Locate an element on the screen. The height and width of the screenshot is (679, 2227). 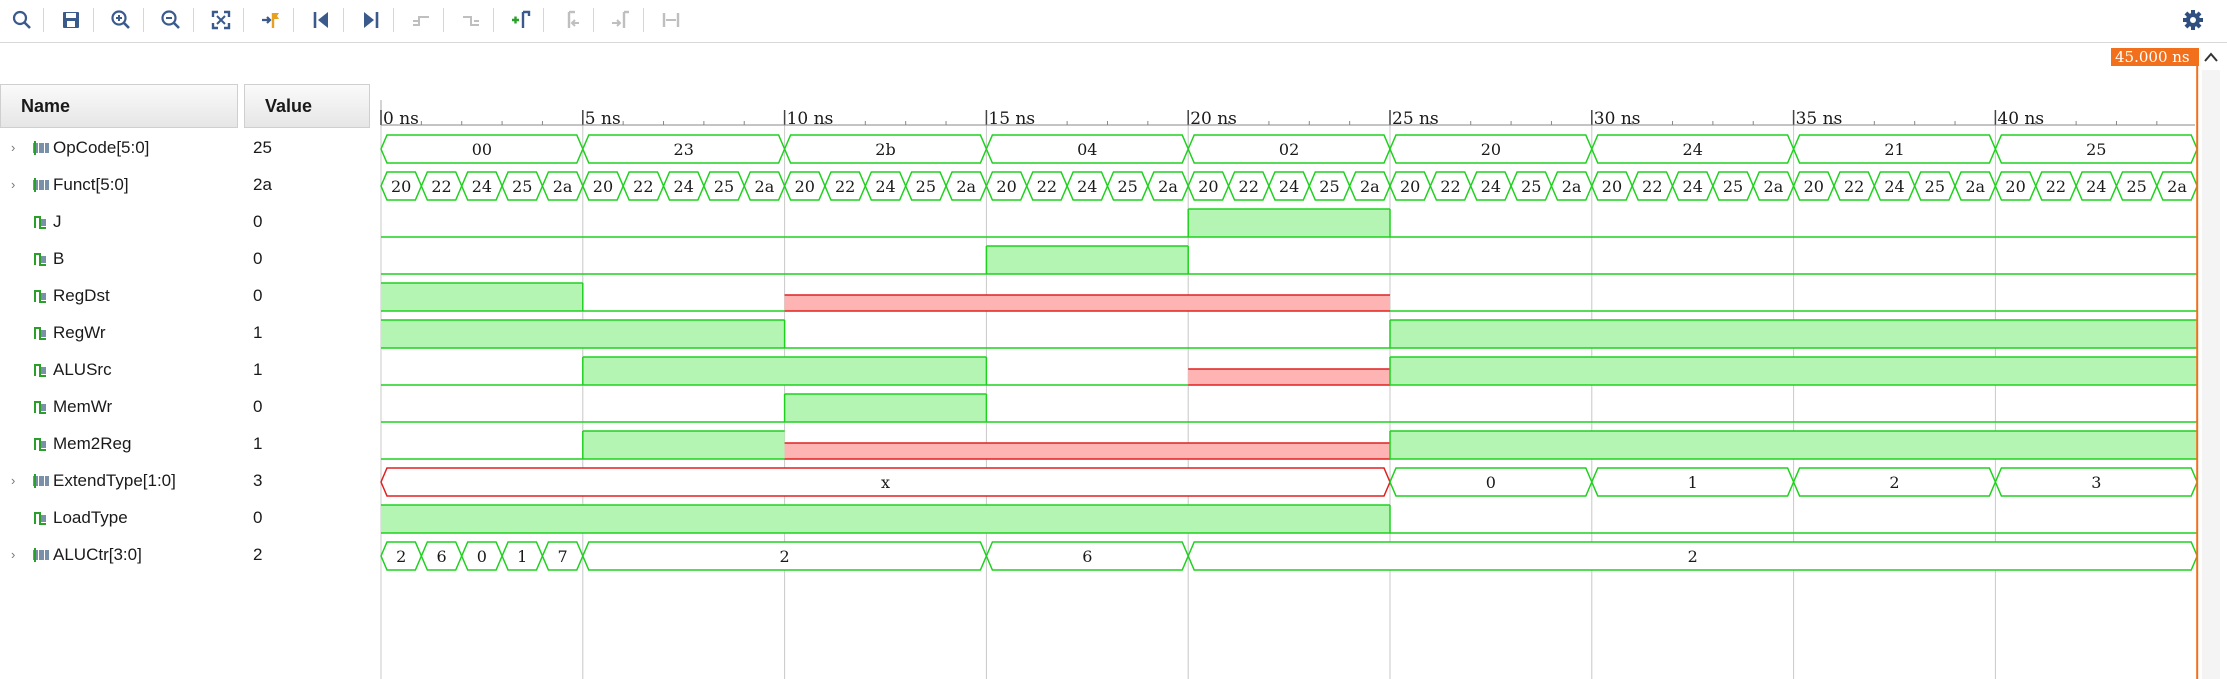
time-tick-label: 15 ns is located at coordinates (1011, 119).